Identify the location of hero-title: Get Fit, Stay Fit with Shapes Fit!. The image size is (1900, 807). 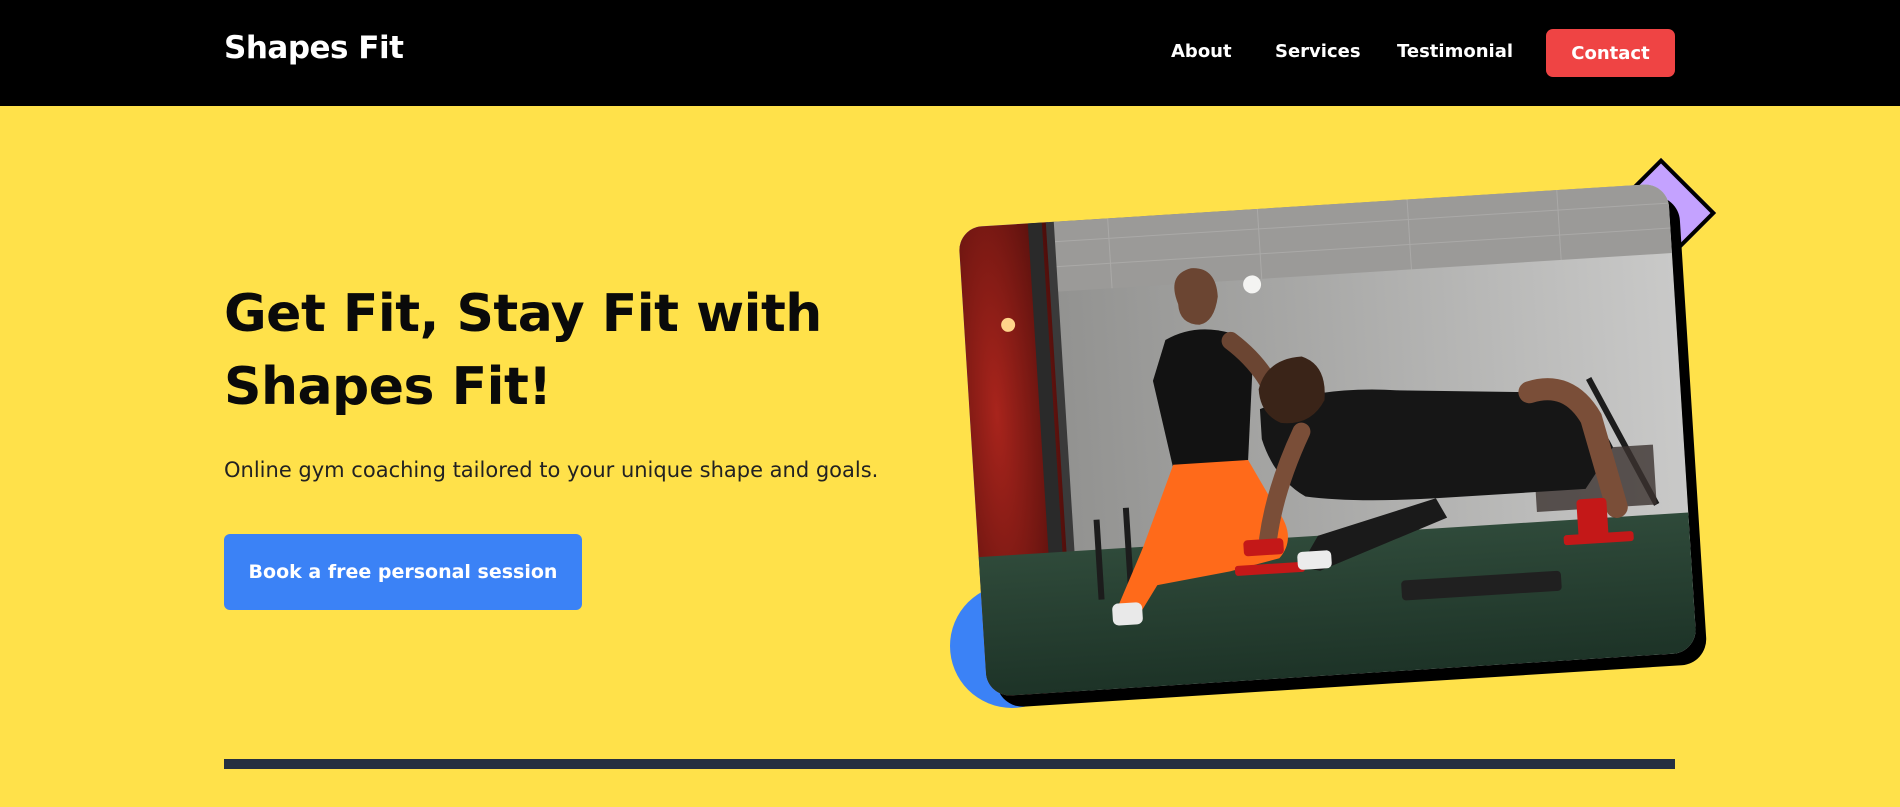
(523, 350).